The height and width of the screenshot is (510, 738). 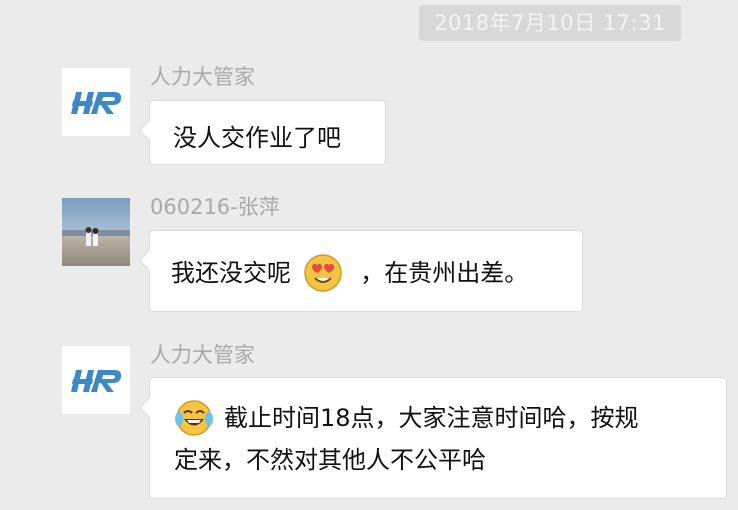 I want to click on message-bubble: 我还没交呢 ，在贵州出差。, so click(x=366, y=271).